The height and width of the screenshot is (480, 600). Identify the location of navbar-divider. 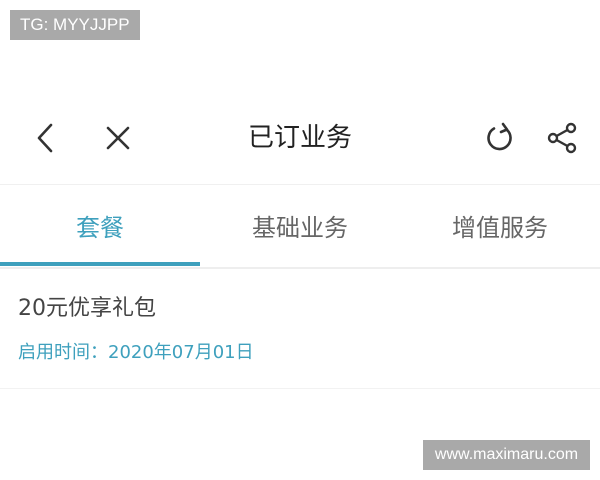
(300, 184).